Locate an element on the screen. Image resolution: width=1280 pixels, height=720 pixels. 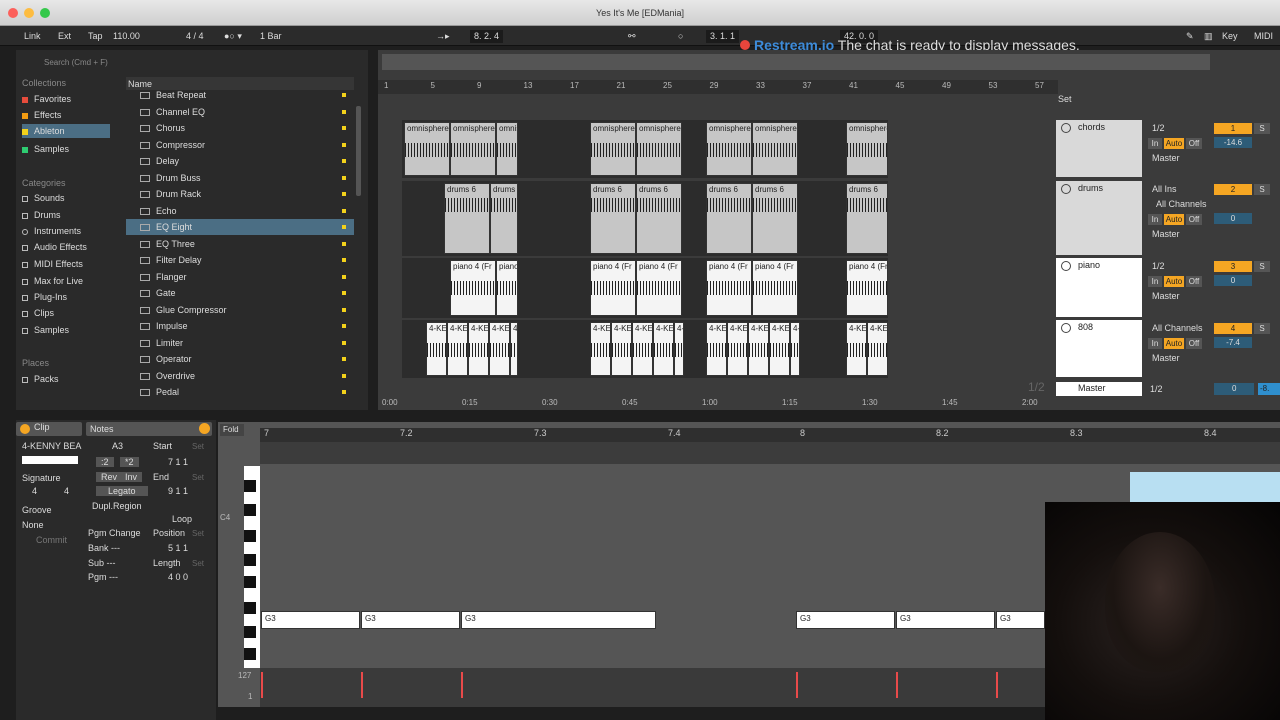
length-field: 4 0 0 is located at coordinates (178, 577).